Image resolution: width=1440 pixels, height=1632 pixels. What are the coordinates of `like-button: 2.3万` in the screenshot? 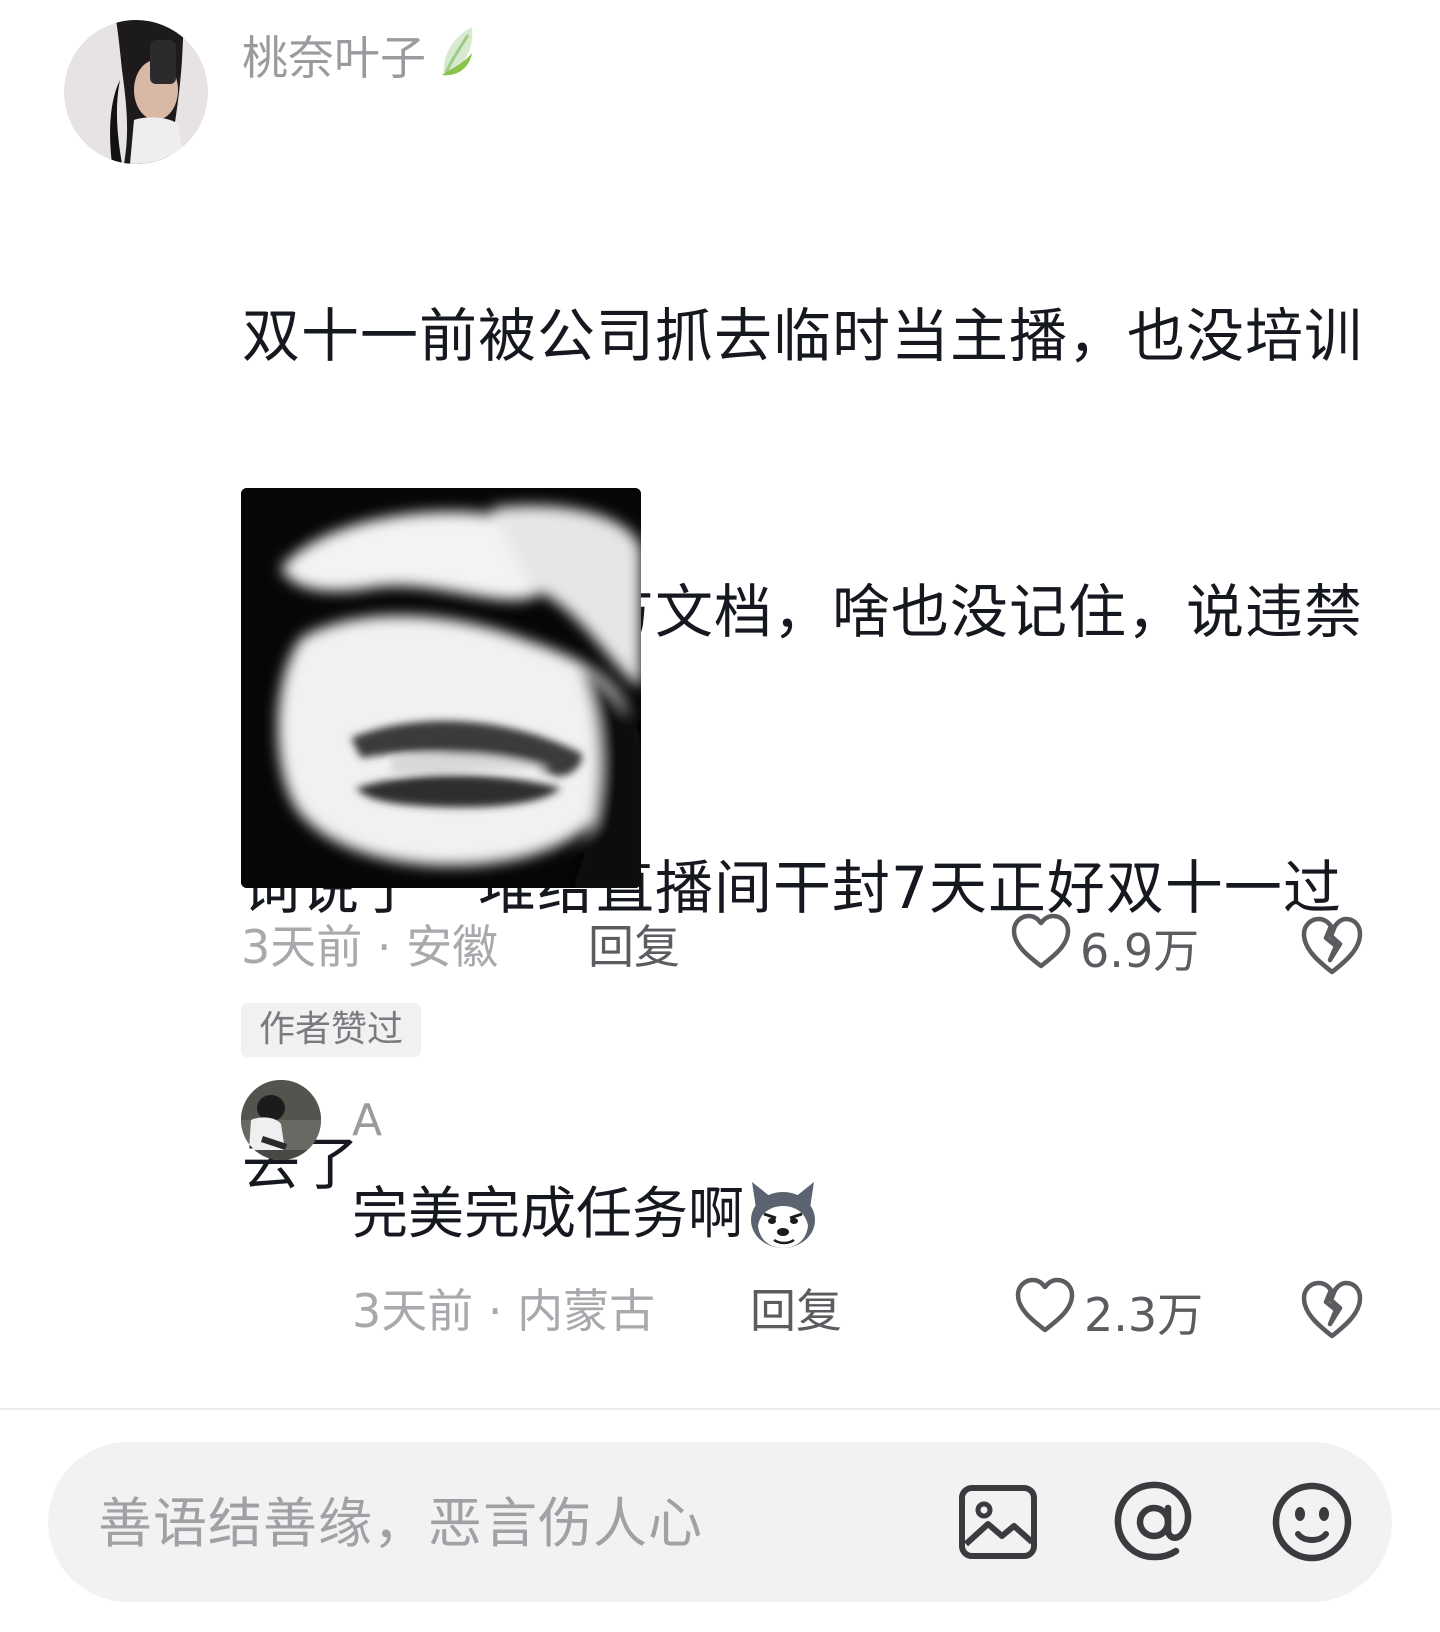 It's located at (1108, 1314).